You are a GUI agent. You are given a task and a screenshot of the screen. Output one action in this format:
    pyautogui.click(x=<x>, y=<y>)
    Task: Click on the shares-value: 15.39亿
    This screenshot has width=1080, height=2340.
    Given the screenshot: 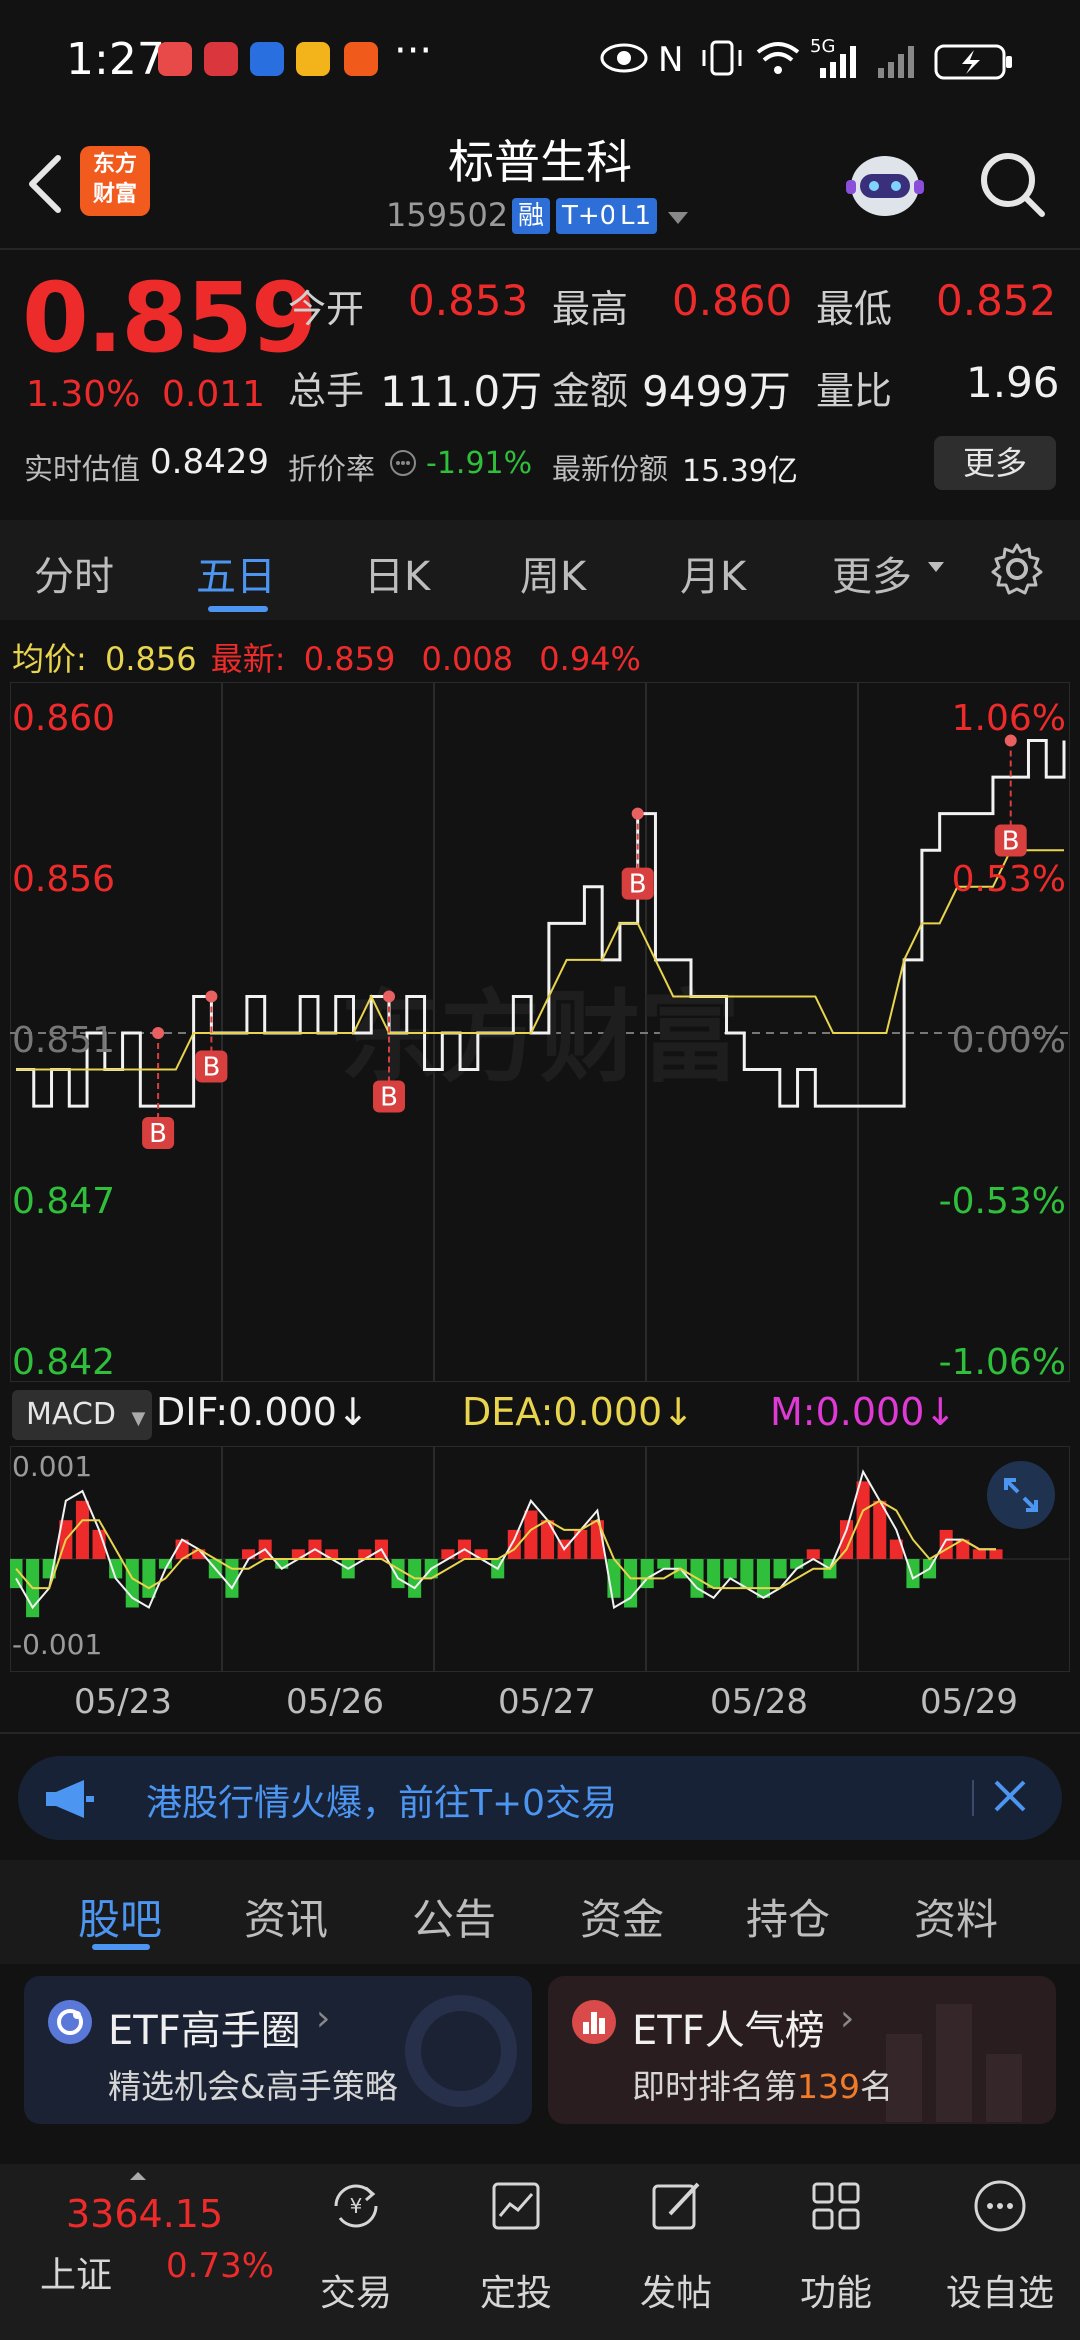 What is the action you would take?
    pyautogui.click(x=740, y=471)
    